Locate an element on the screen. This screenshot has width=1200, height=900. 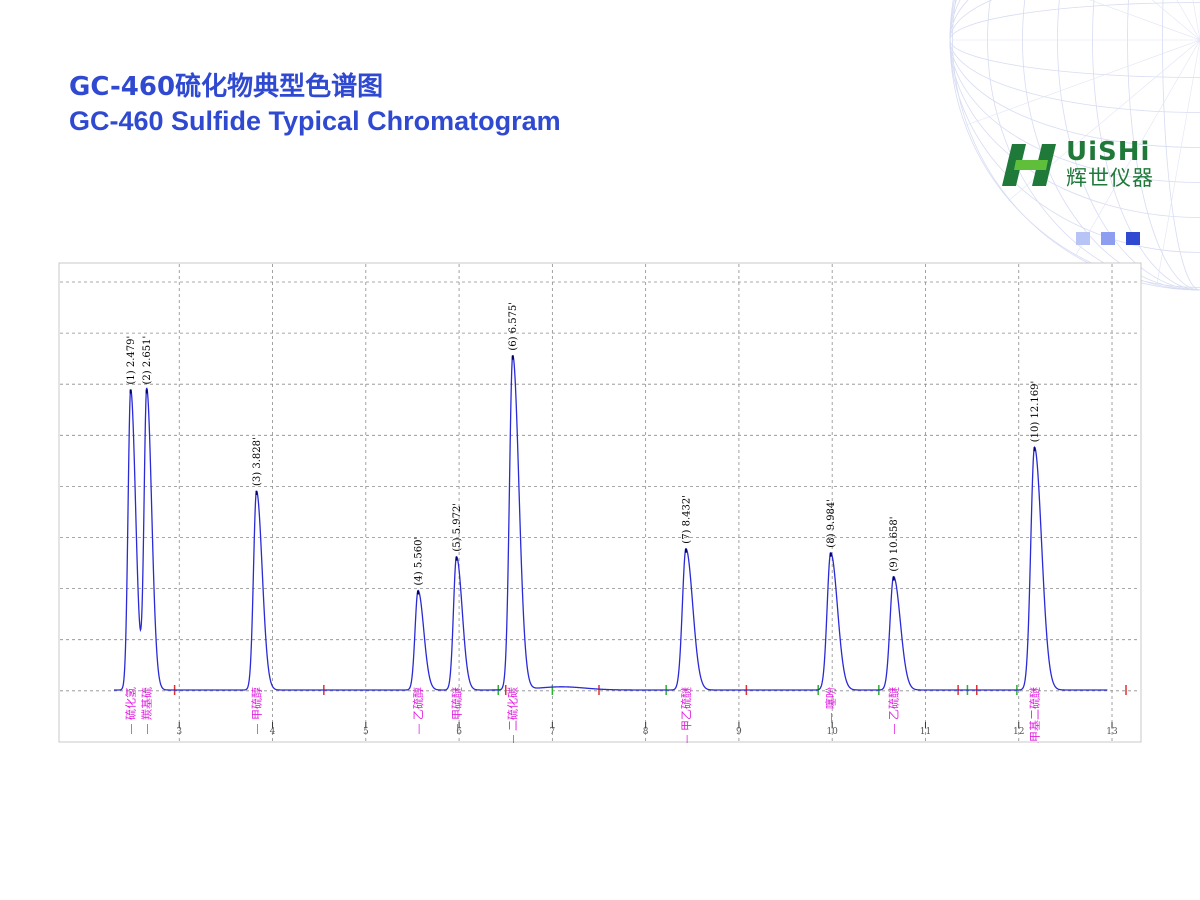
company-logo: UiSHi 辉世仪器 is located at coordinates (1088, 165).